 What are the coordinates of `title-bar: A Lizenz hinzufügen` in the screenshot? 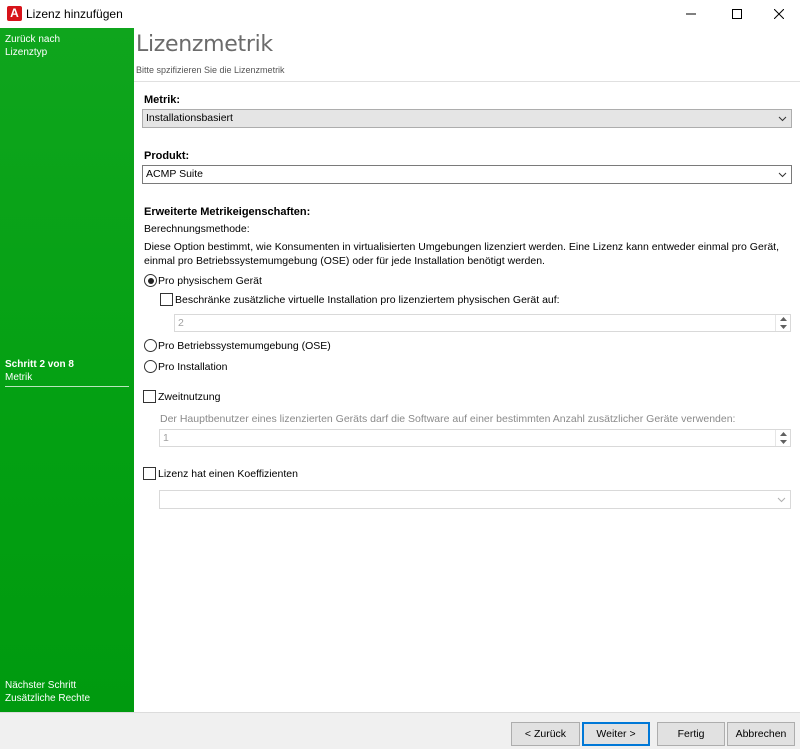 It's located at (400, 14).